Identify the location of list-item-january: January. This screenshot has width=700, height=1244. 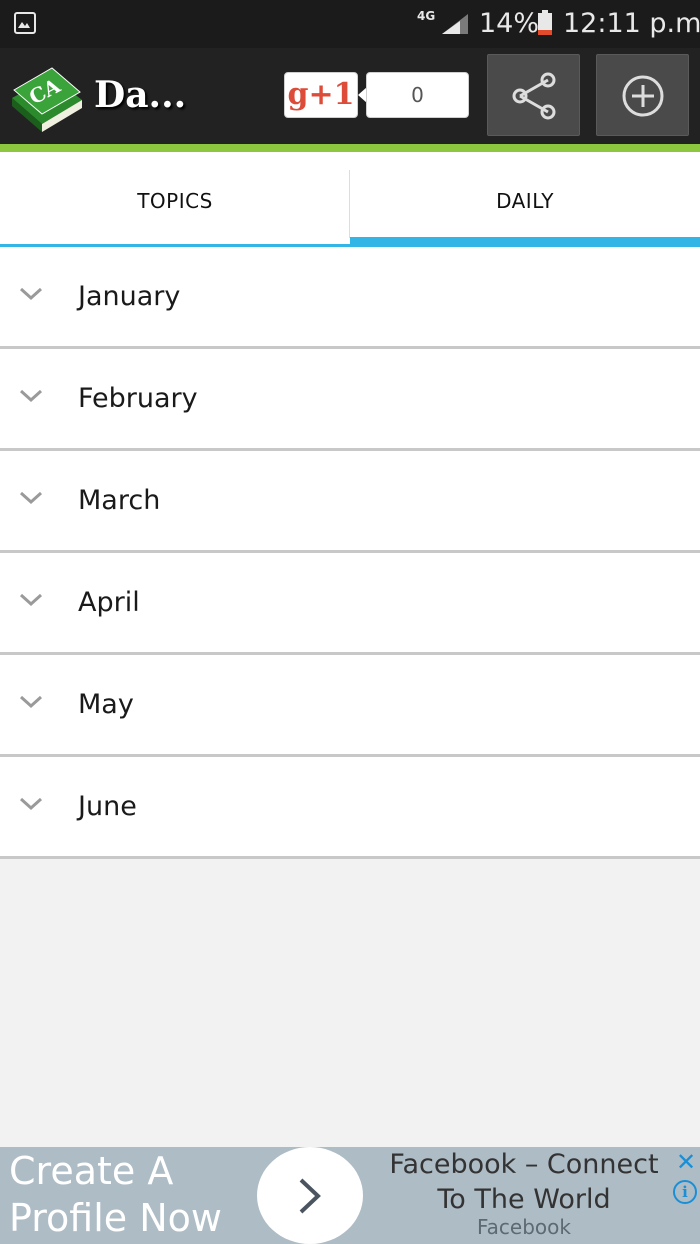
(350, 298).